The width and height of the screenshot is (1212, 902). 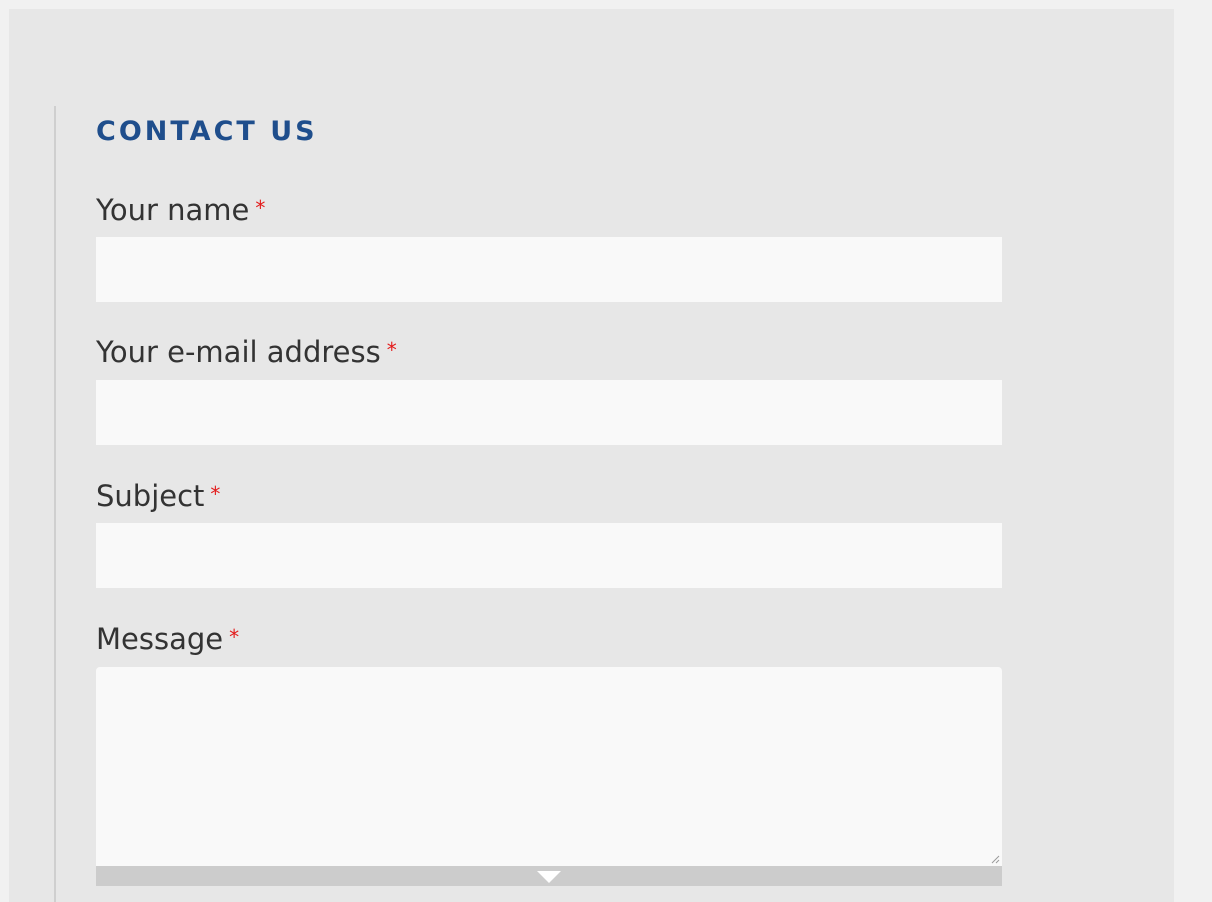 What do you see at coordinates (160, 639) in the screenshot?
I see `message-label-text: Message` at bounding box center [160, 639].